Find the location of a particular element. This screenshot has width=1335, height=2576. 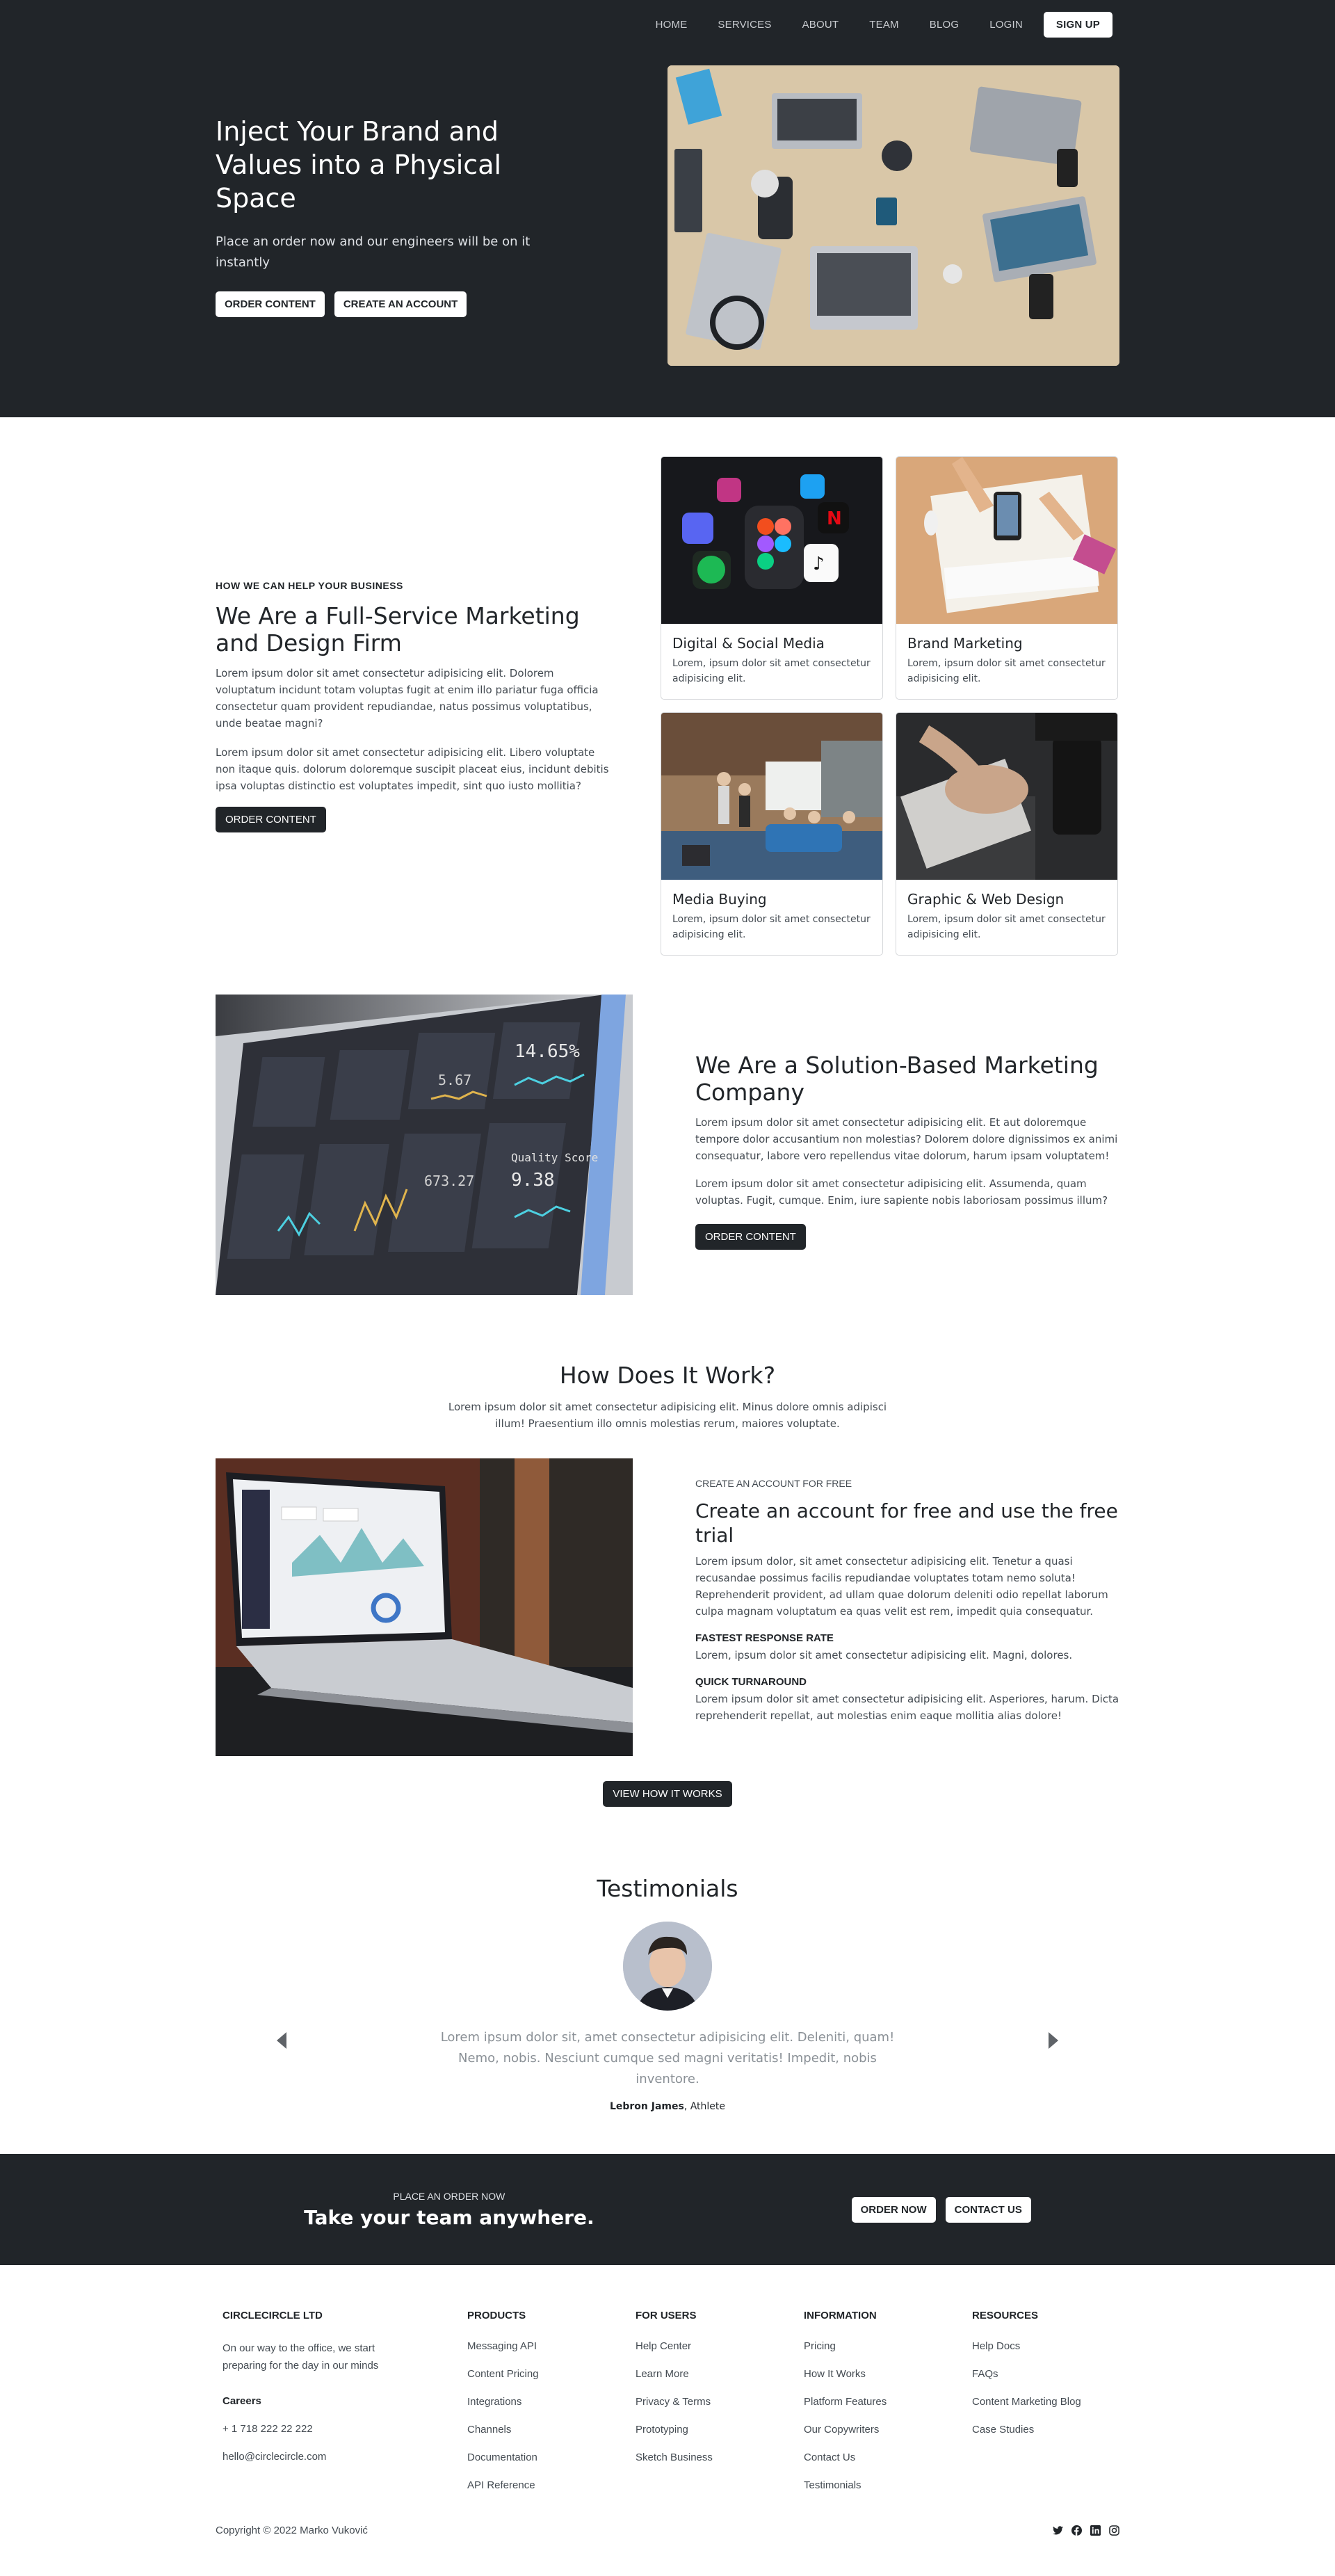

analytics-screen-image: 14.65% 5.67 Quality Score 9.38 673.27 is located at coordinates (424, 1145).